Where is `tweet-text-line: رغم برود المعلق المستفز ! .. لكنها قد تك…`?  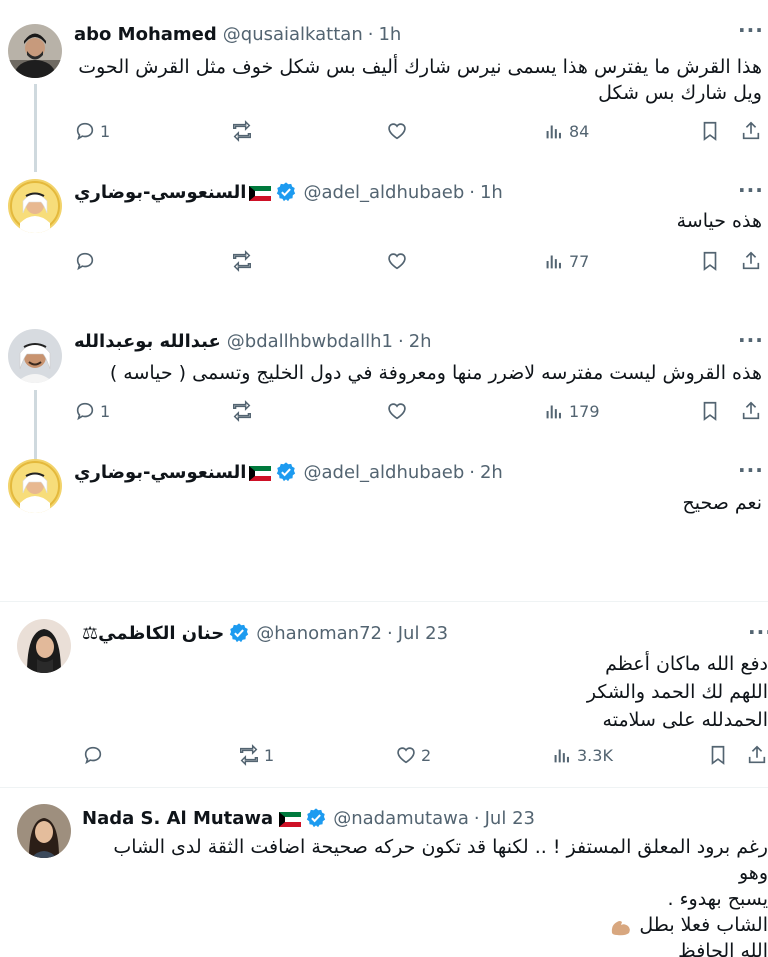
tweet-text-line: رغم برود المعلق المستفز ! .. لكنها قد تك… is located at coordinates (440, 860).